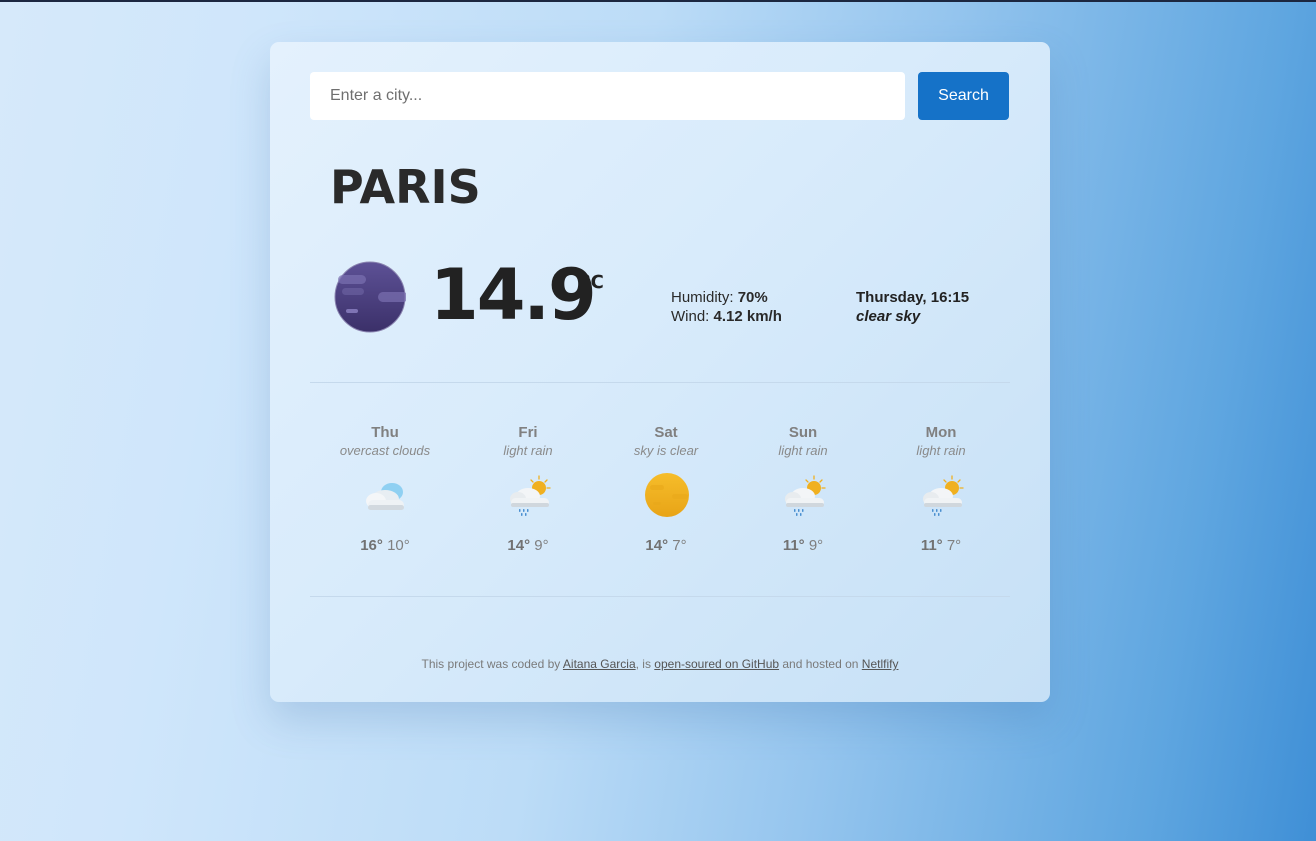 The image size is (1316, 841). I want to click on footer-text: and hosted on, so click(820, 664).